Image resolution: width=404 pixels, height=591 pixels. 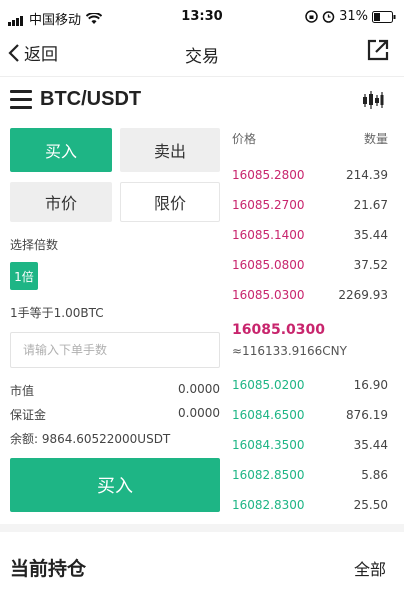 I want to click on battery-icon, so click(x=384, y=16).